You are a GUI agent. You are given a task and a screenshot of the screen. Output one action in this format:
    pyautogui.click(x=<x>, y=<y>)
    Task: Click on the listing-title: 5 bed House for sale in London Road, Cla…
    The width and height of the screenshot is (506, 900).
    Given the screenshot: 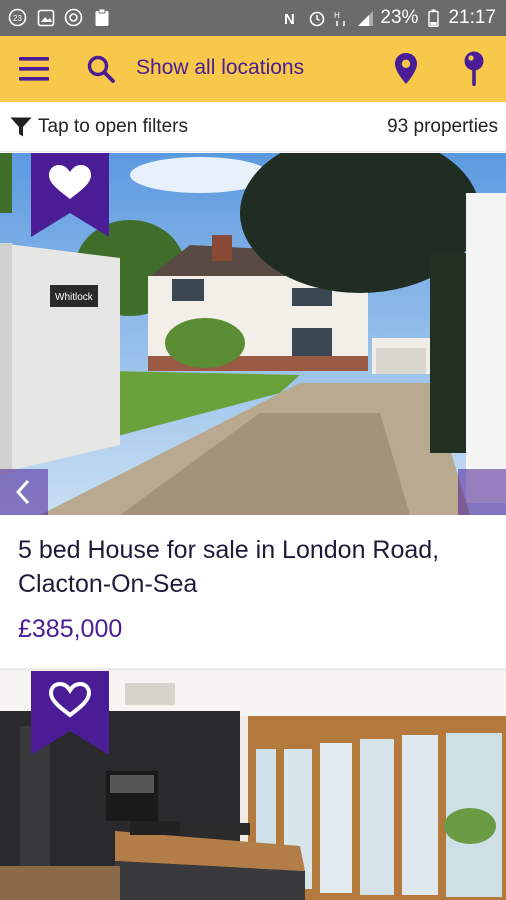 What is the action you would take?
    pyautogui.click(x=248, y=567)
    